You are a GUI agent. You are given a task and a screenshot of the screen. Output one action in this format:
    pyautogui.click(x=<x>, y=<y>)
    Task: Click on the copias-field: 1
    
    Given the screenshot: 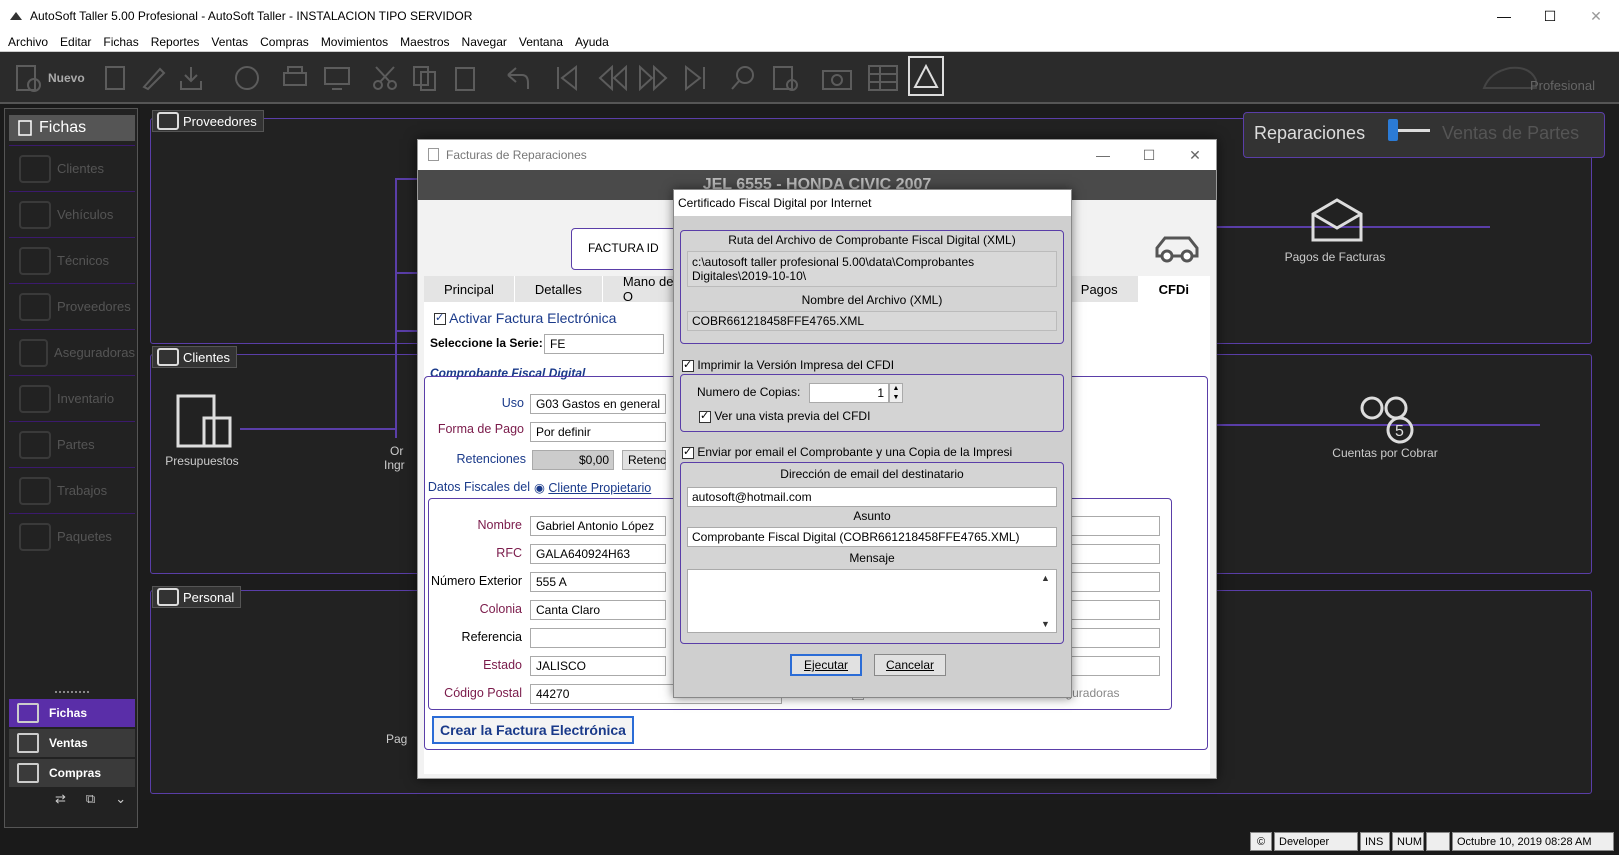 What is the action you would take?
    pyautogui.click(x=849, y=393)
    